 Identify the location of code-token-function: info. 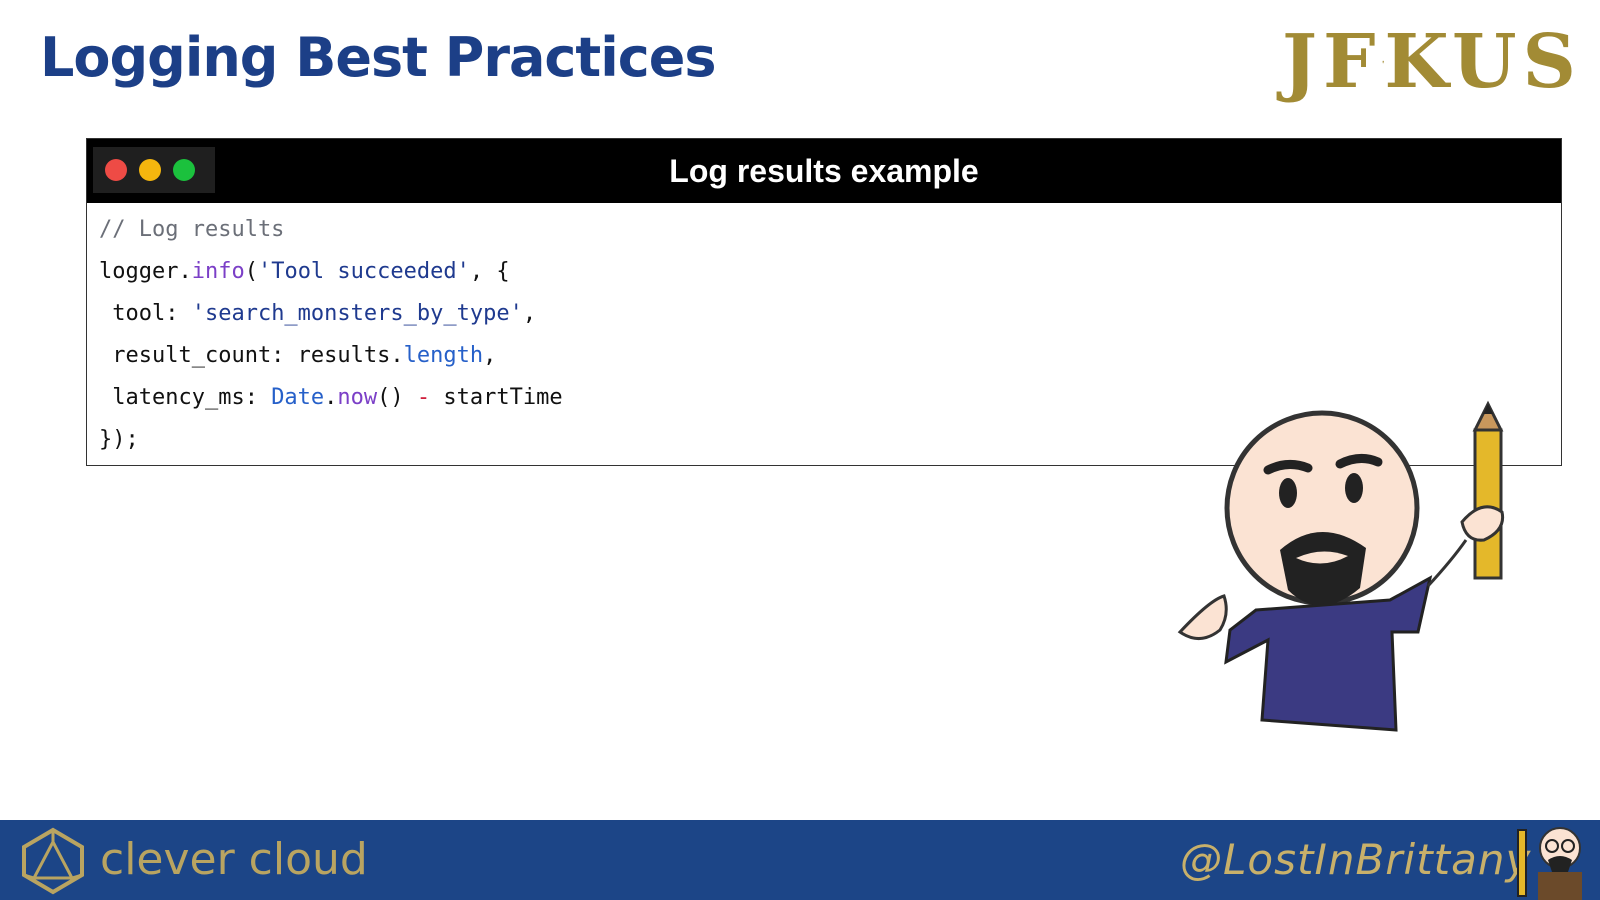
(218, 271).